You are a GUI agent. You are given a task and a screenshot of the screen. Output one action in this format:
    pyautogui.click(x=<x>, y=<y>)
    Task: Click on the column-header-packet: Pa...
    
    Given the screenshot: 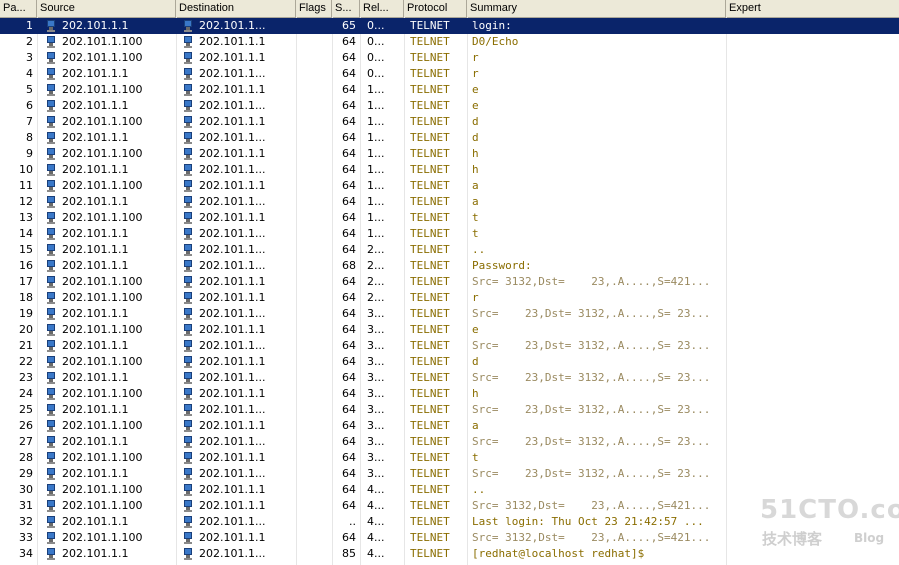 What is the action you would take?
    pyautogui.click(x=18, y=8)
    